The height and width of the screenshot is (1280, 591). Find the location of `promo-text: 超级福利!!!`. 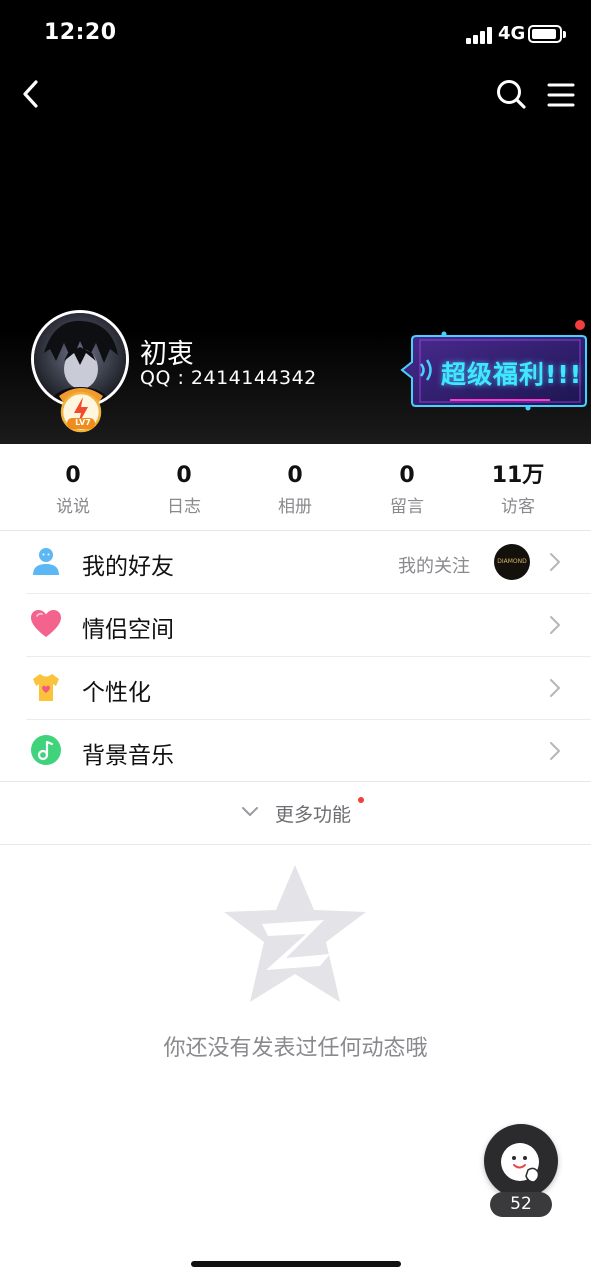

promo-text: 超级福利!!! is located at coordinates (512, 374).